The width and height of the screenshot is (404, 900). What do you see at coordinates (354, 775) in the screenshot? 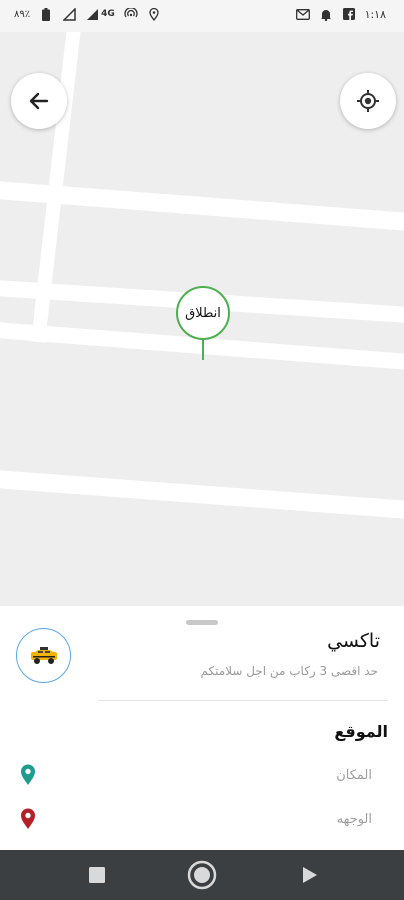
I see `origin-label: المكان` at bounding box center [354, 775].